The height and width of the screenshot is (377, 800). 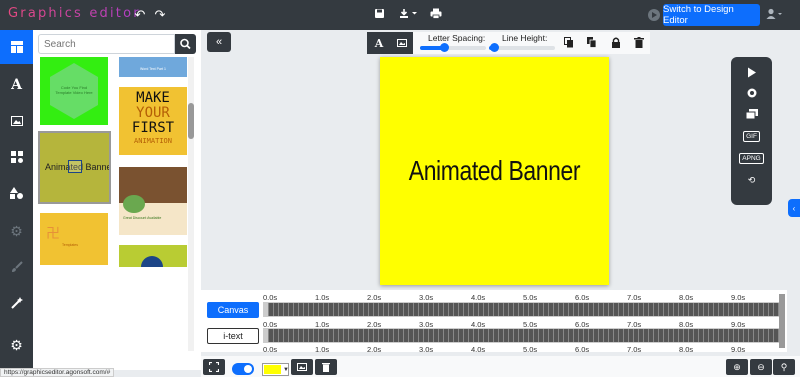 I want to click on template-text: Word Text Part 1, so click(x=153, y=69).